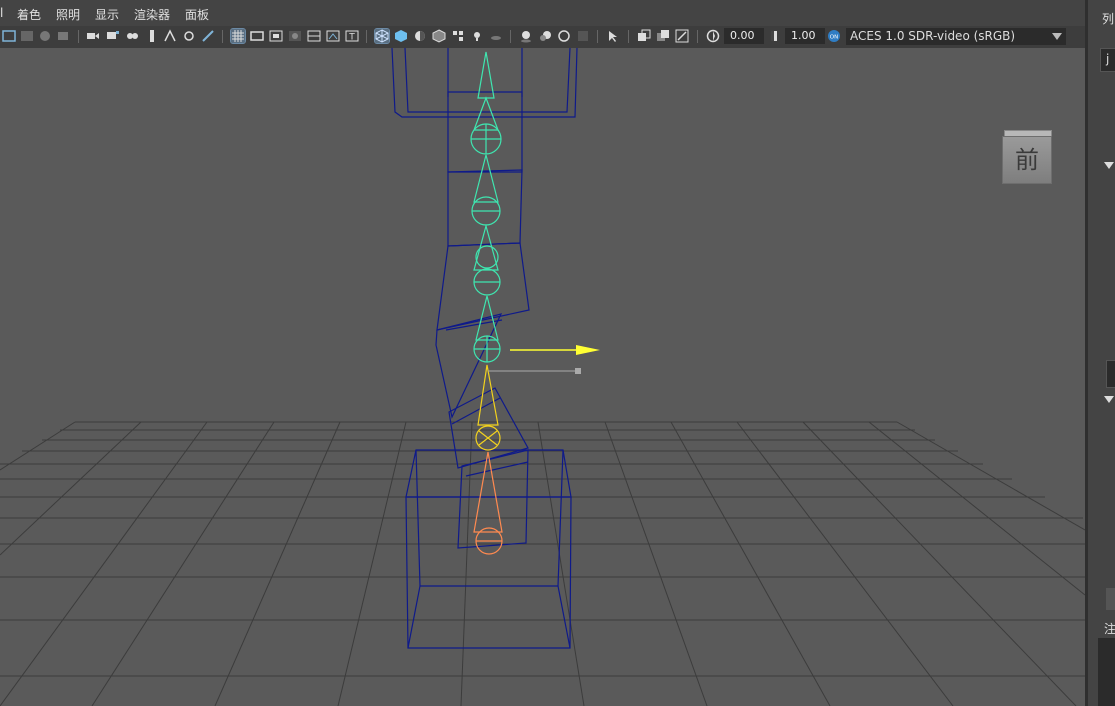 This screenshot has width=1115, height=706. I want to click on menu-item-view-partial: l, so click(1, 13).